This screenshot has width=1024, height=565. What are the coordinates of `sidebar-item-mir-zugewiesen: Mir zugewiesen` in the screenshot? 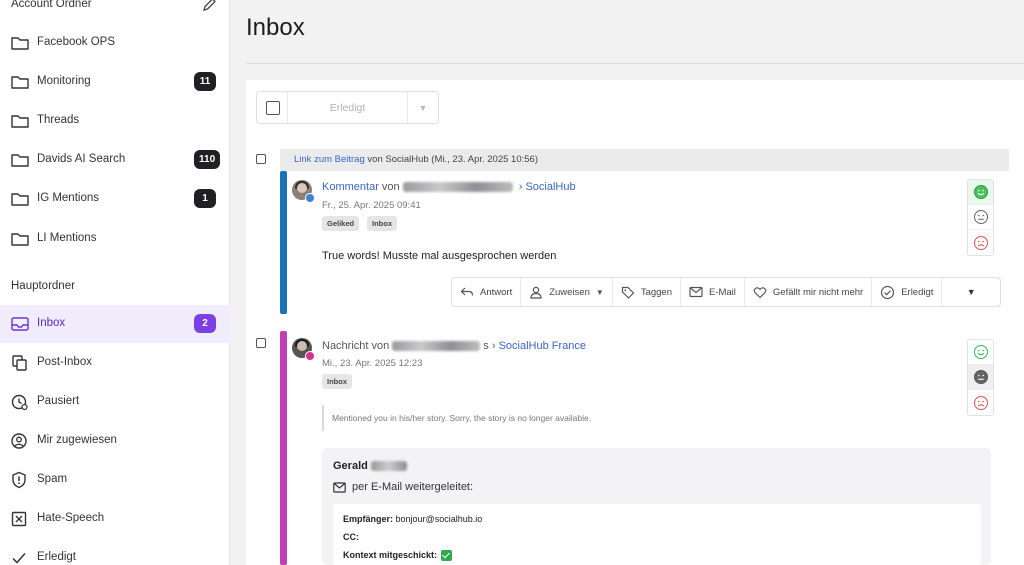 It's located at (115, 441).